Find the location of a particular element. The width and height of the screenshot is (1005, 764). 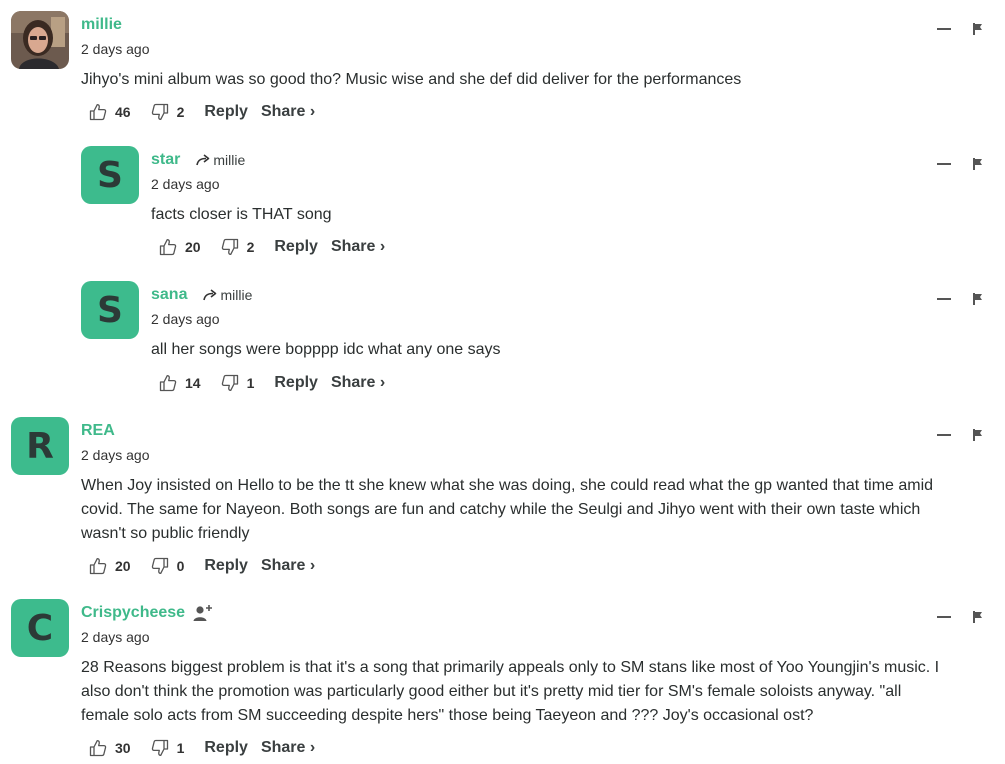

upvote-button: 46 is located at coordinates (110, 112).